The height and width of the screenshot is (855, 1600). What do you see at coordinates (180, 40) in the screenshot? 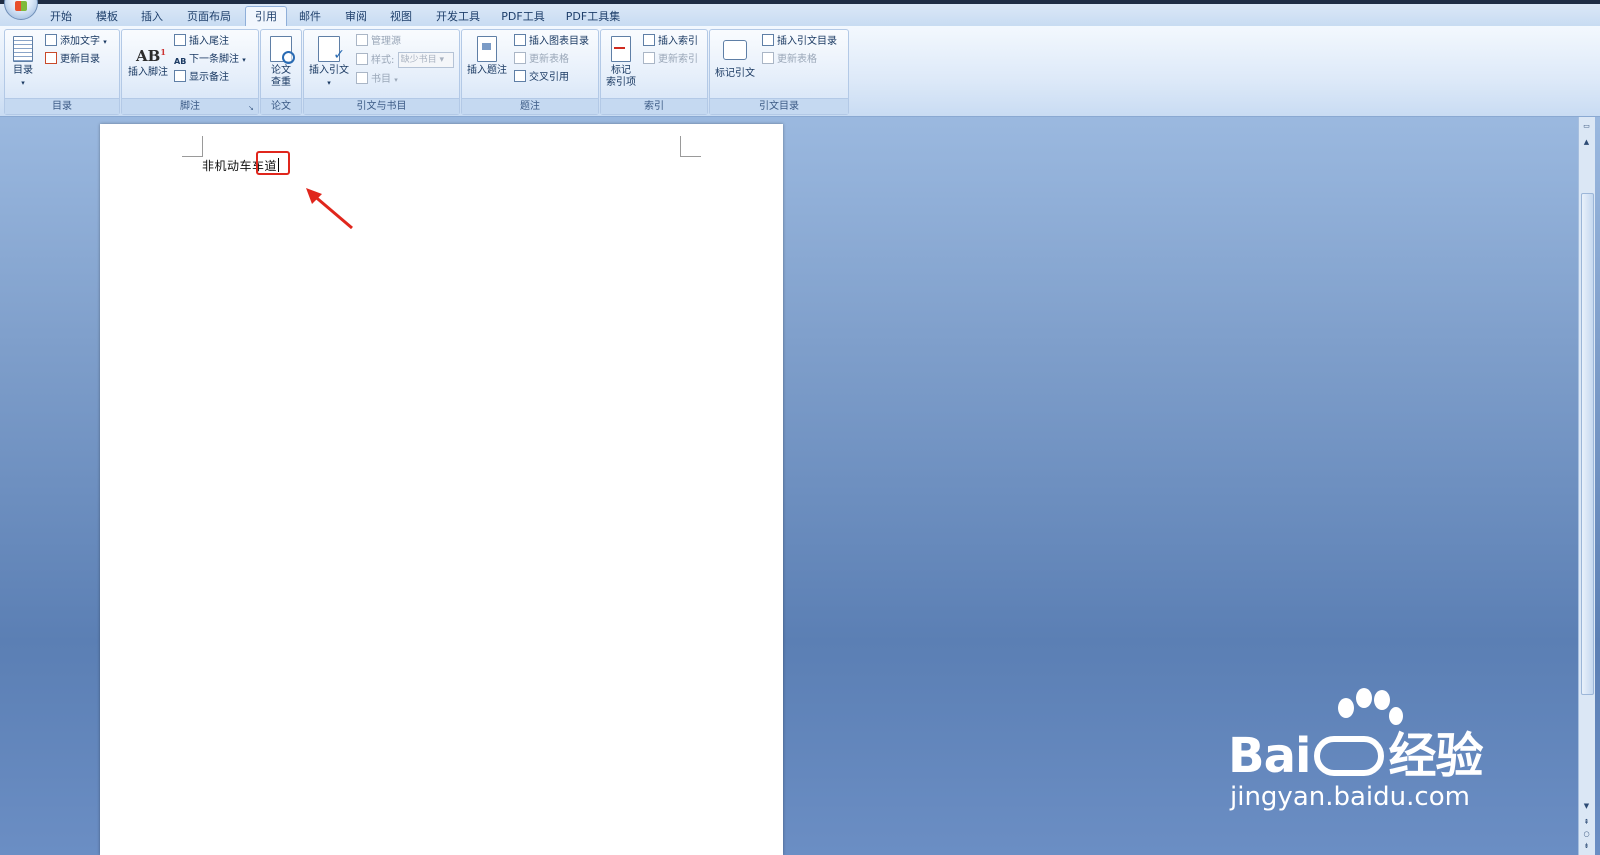
I see `endnote-icon` at bounding box center [180, 40].